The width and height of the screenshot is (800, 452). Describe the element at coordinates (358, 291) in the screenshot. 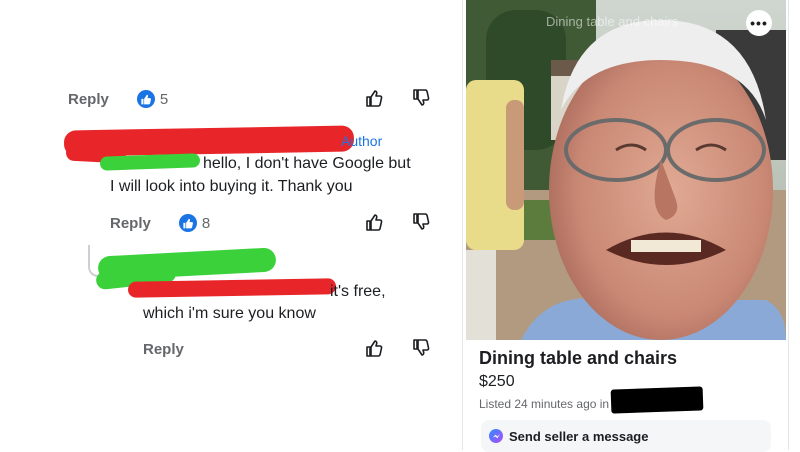

I see `comment-text-3a: it's free,` at that location.